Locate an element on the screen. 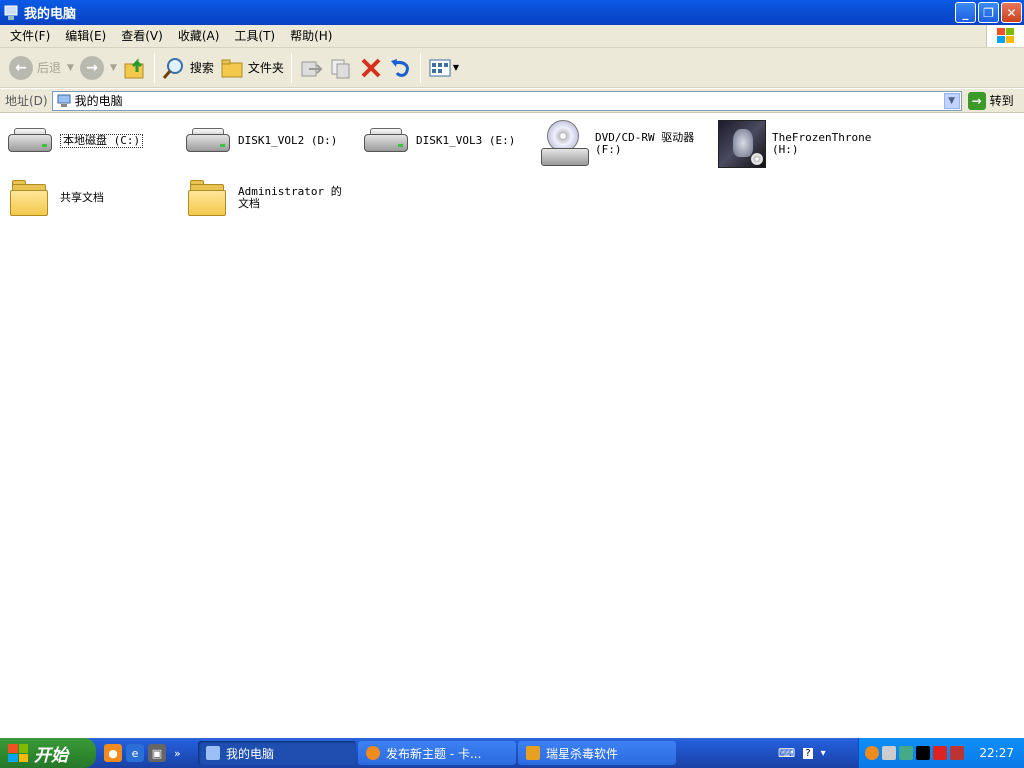 Image resolution: width=1024 pixels, height=768 pixels. views-button: ▼ is located at coordinates (443, 68).